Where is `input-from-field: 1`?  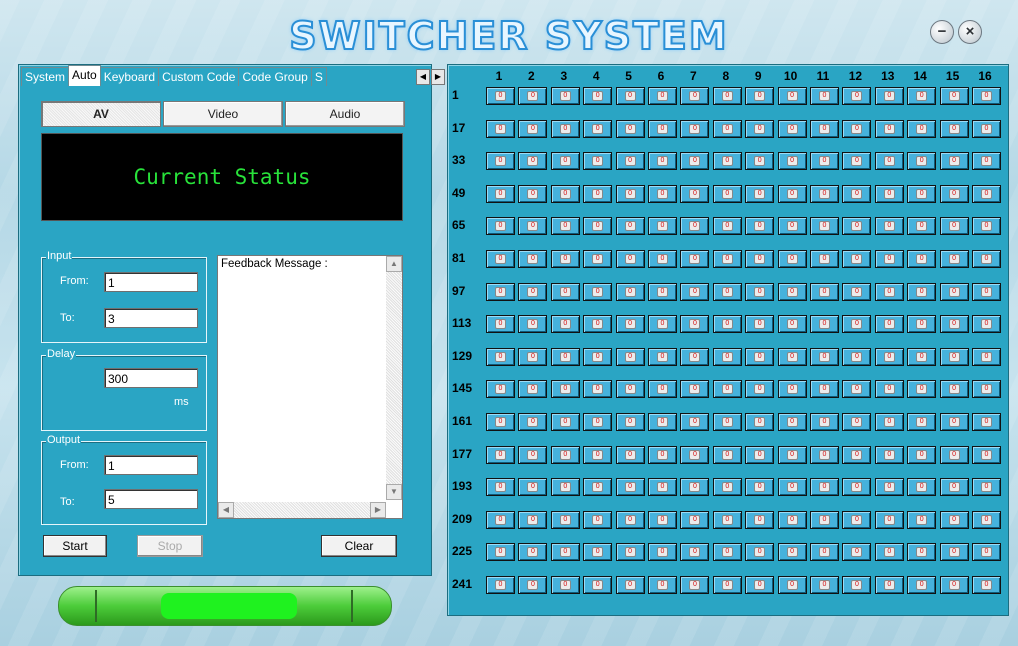
input-from-field: 1 is located at coordinates (151, 282).